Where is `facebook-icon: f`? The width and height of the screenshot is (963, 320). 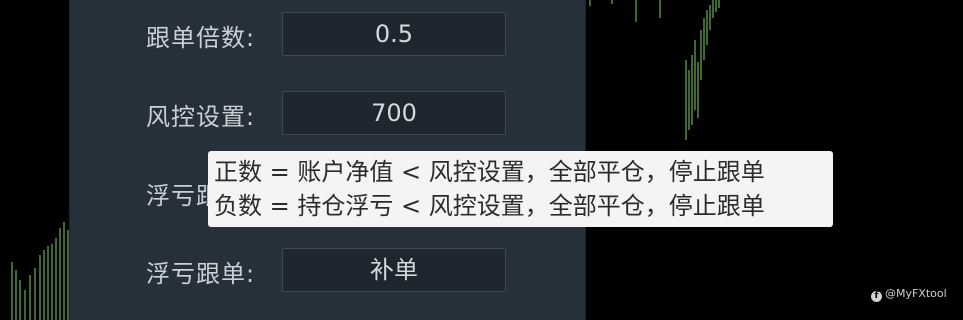 facebook-icon: f is located at coordinates (876, 296).